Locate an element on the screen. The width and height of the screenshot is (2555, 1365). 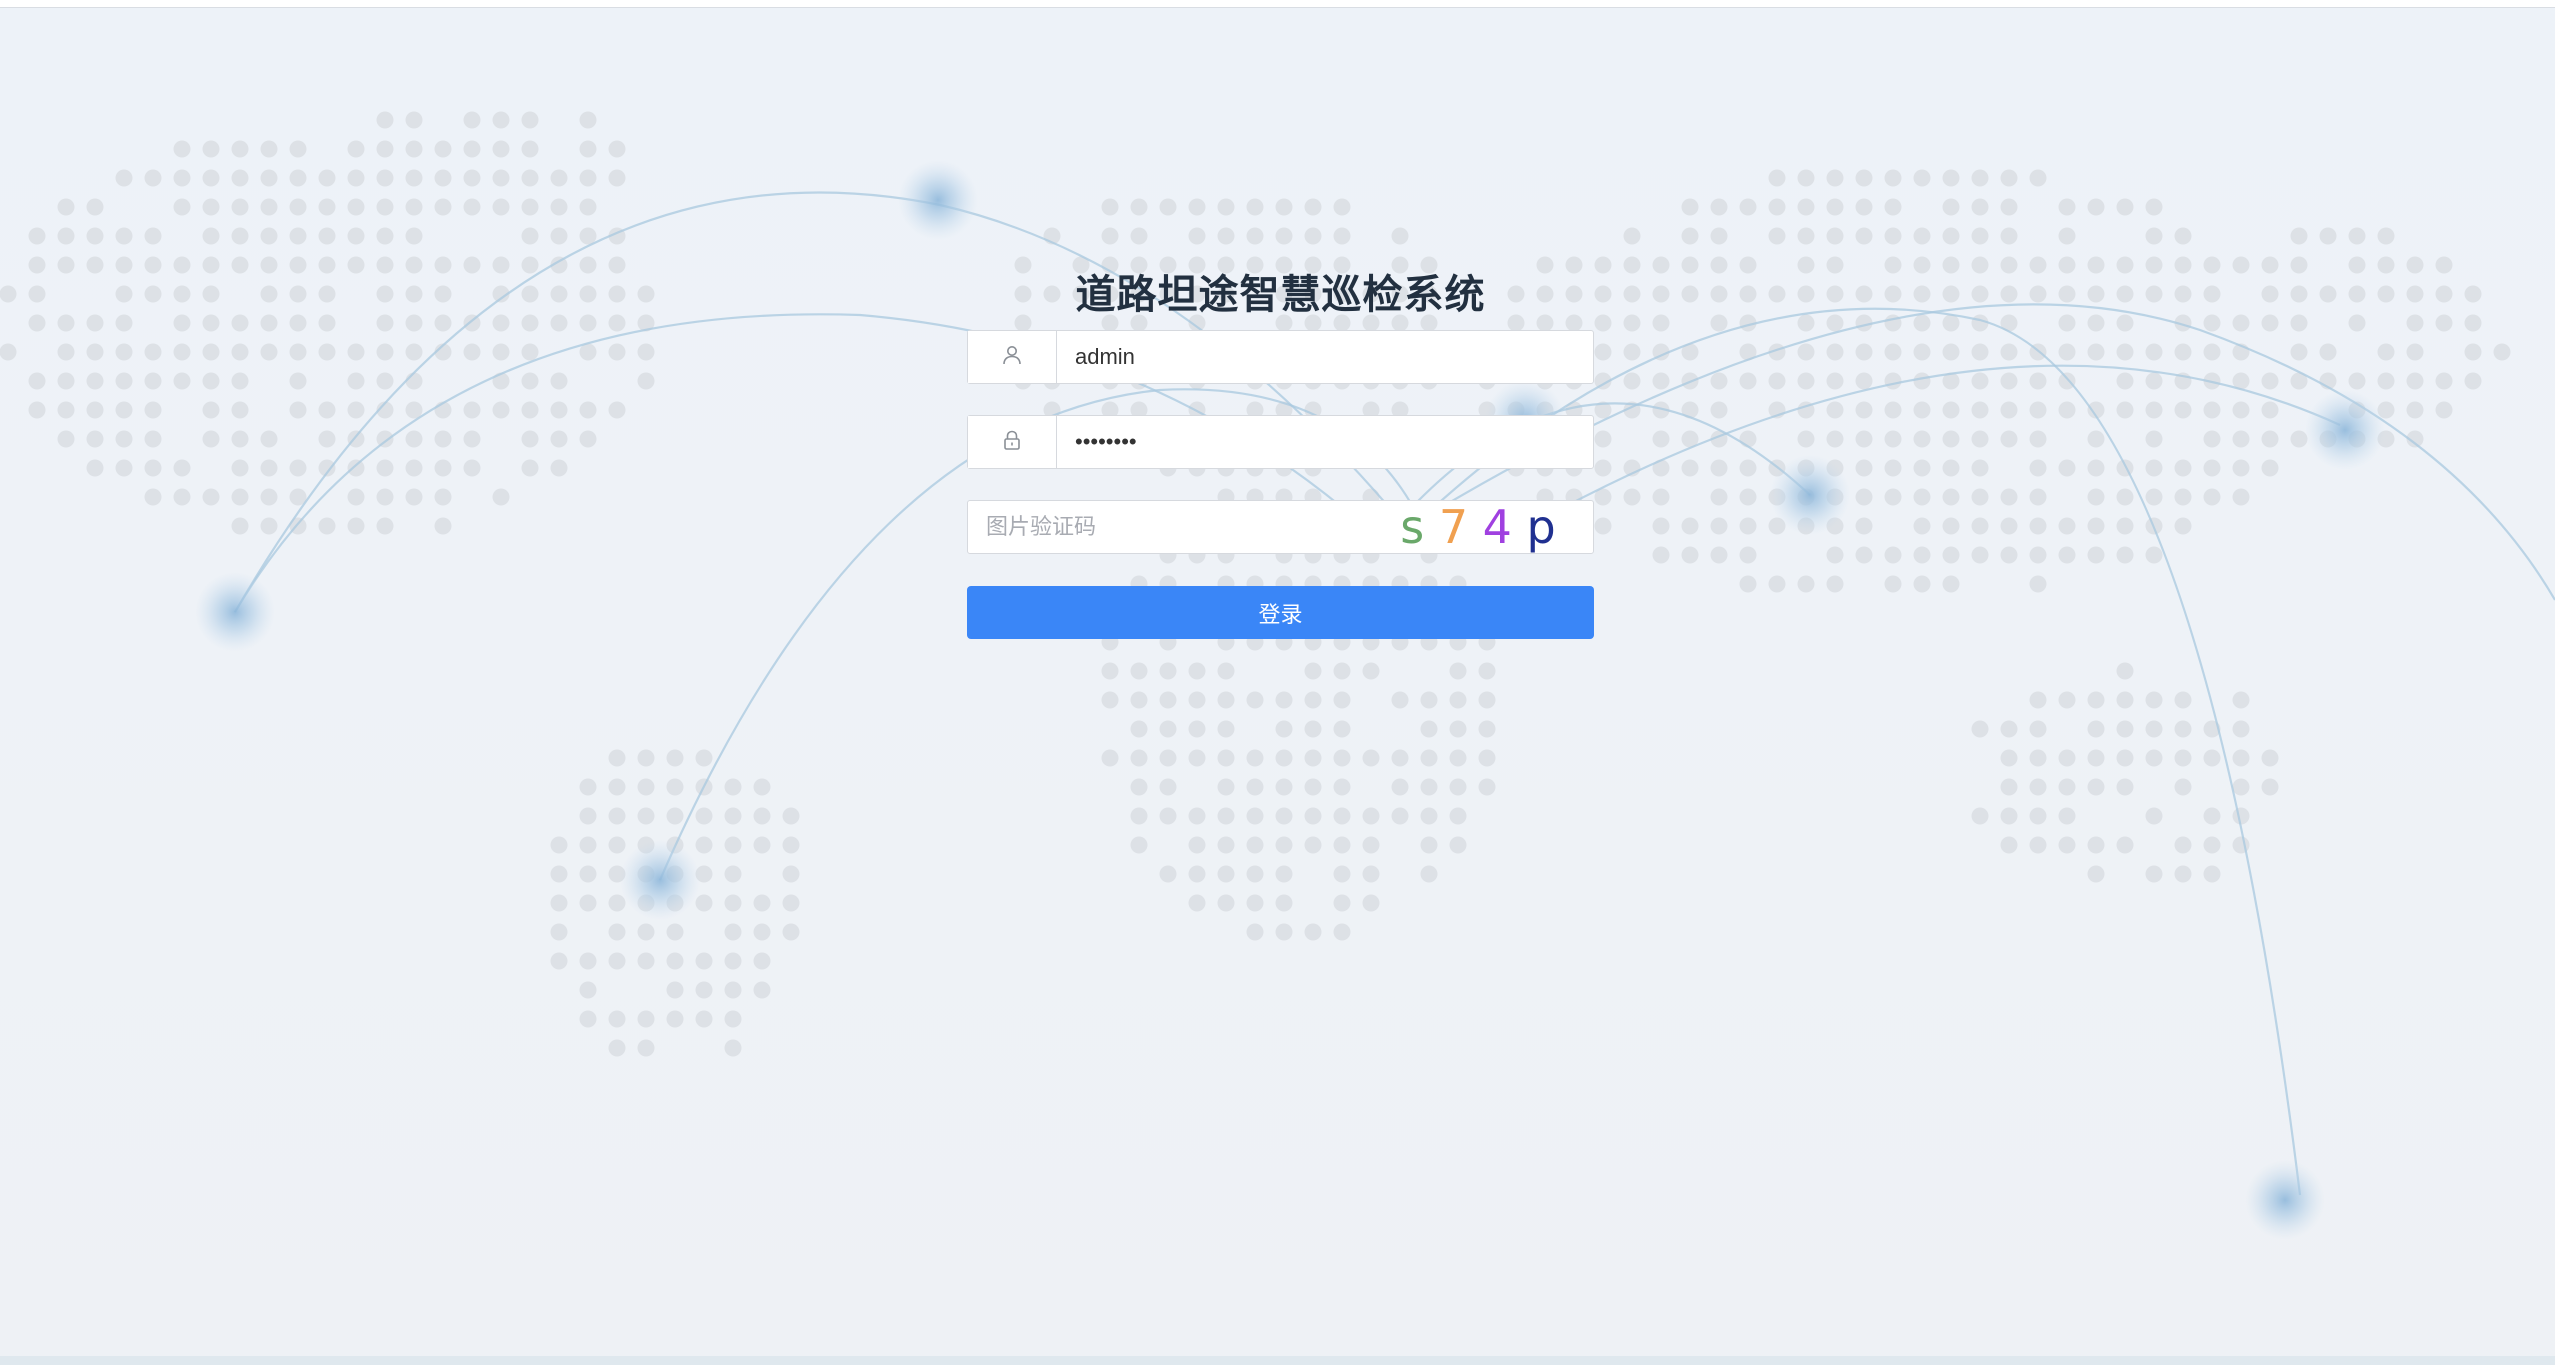
password-field is located at coordinates (1280, 442).